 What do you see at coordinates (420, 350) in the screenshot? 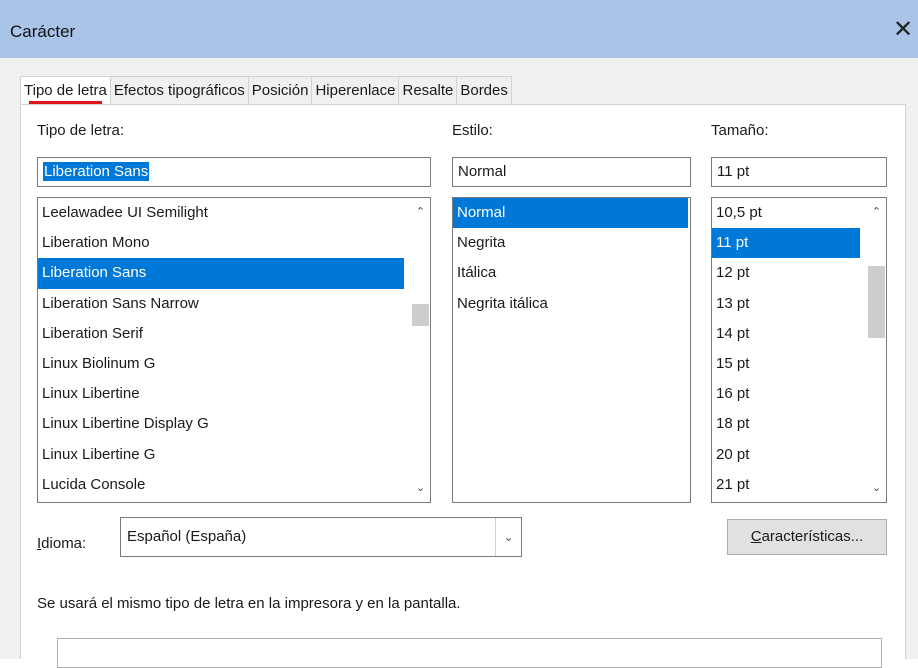
I see `font-list-scrollbar: ⌃ ⌄` at bounding box center [420, 350].